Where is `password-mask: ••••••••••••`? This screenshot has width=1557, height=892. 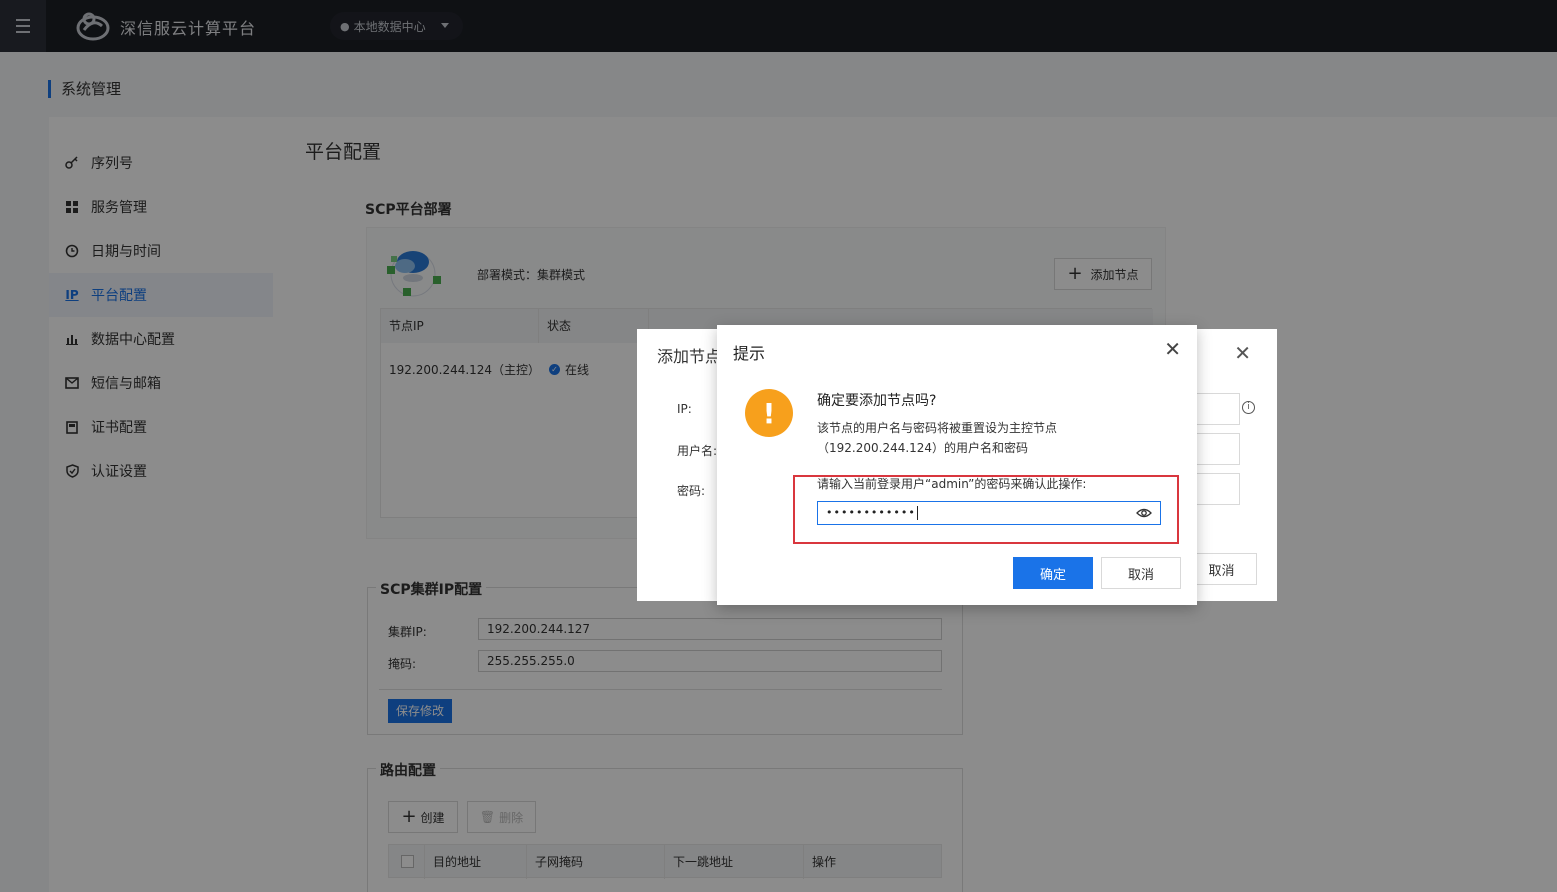 password-mask: •••••••••••• is located at coordinates (871, 512).